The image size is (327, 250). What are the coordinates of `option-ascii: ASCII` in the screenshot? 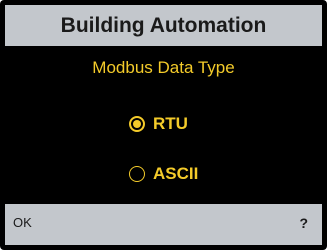 It's located at (163, 174).